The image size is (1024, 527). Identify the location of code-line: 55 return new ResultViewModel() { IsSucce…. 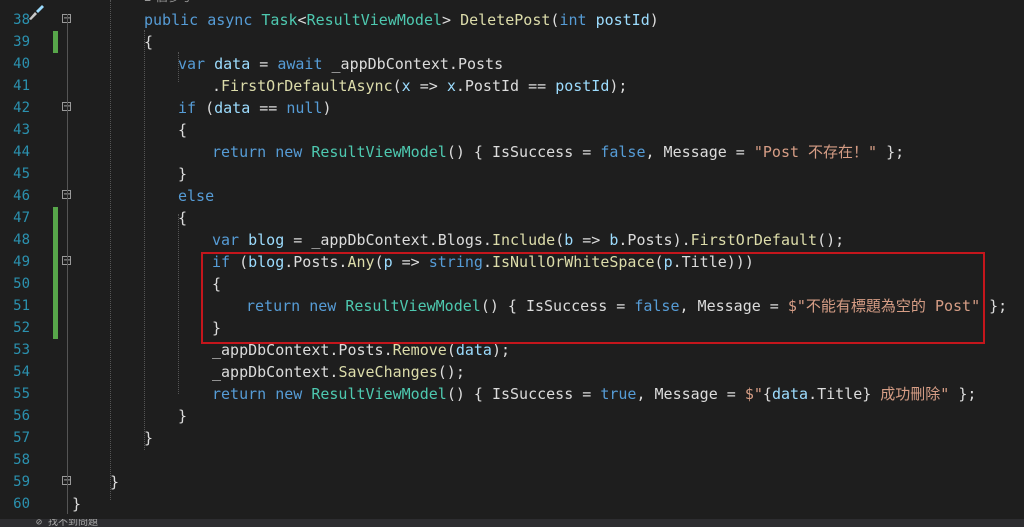
(512, 394).